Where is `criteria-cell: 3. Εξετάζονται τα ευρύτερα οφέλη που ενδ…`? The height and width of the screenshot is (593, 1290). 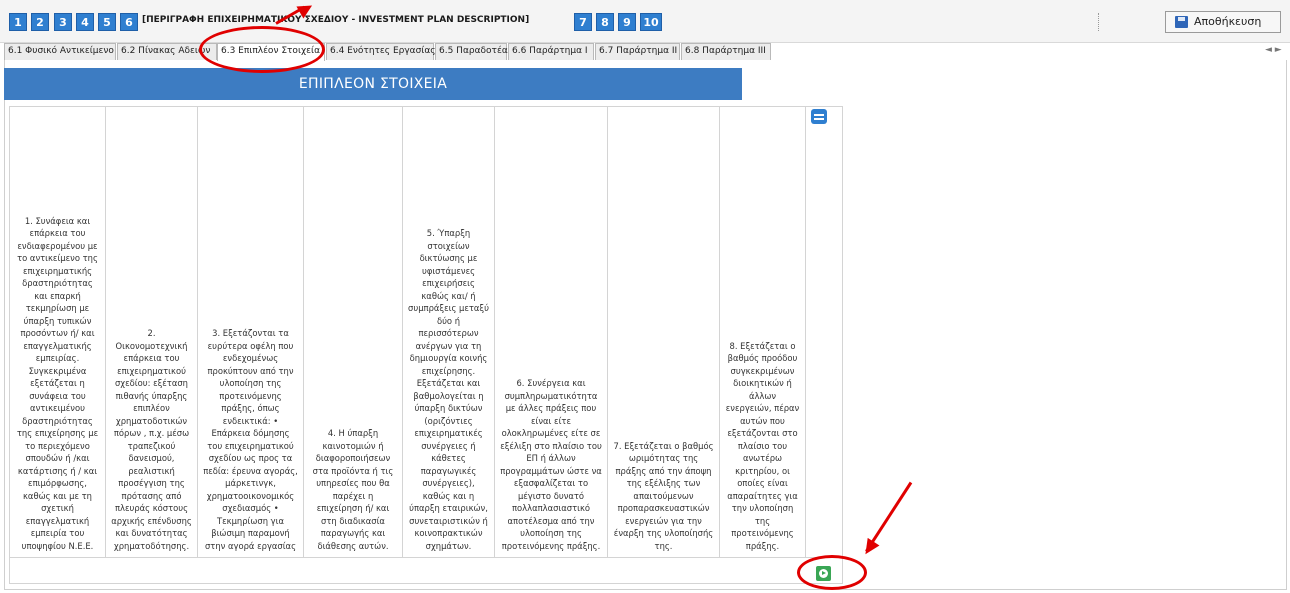 criteria-cell: 3. Εξετάζονται τα ευρύτερα οφέλη που ενδ… is located at coordinates (251, 332).